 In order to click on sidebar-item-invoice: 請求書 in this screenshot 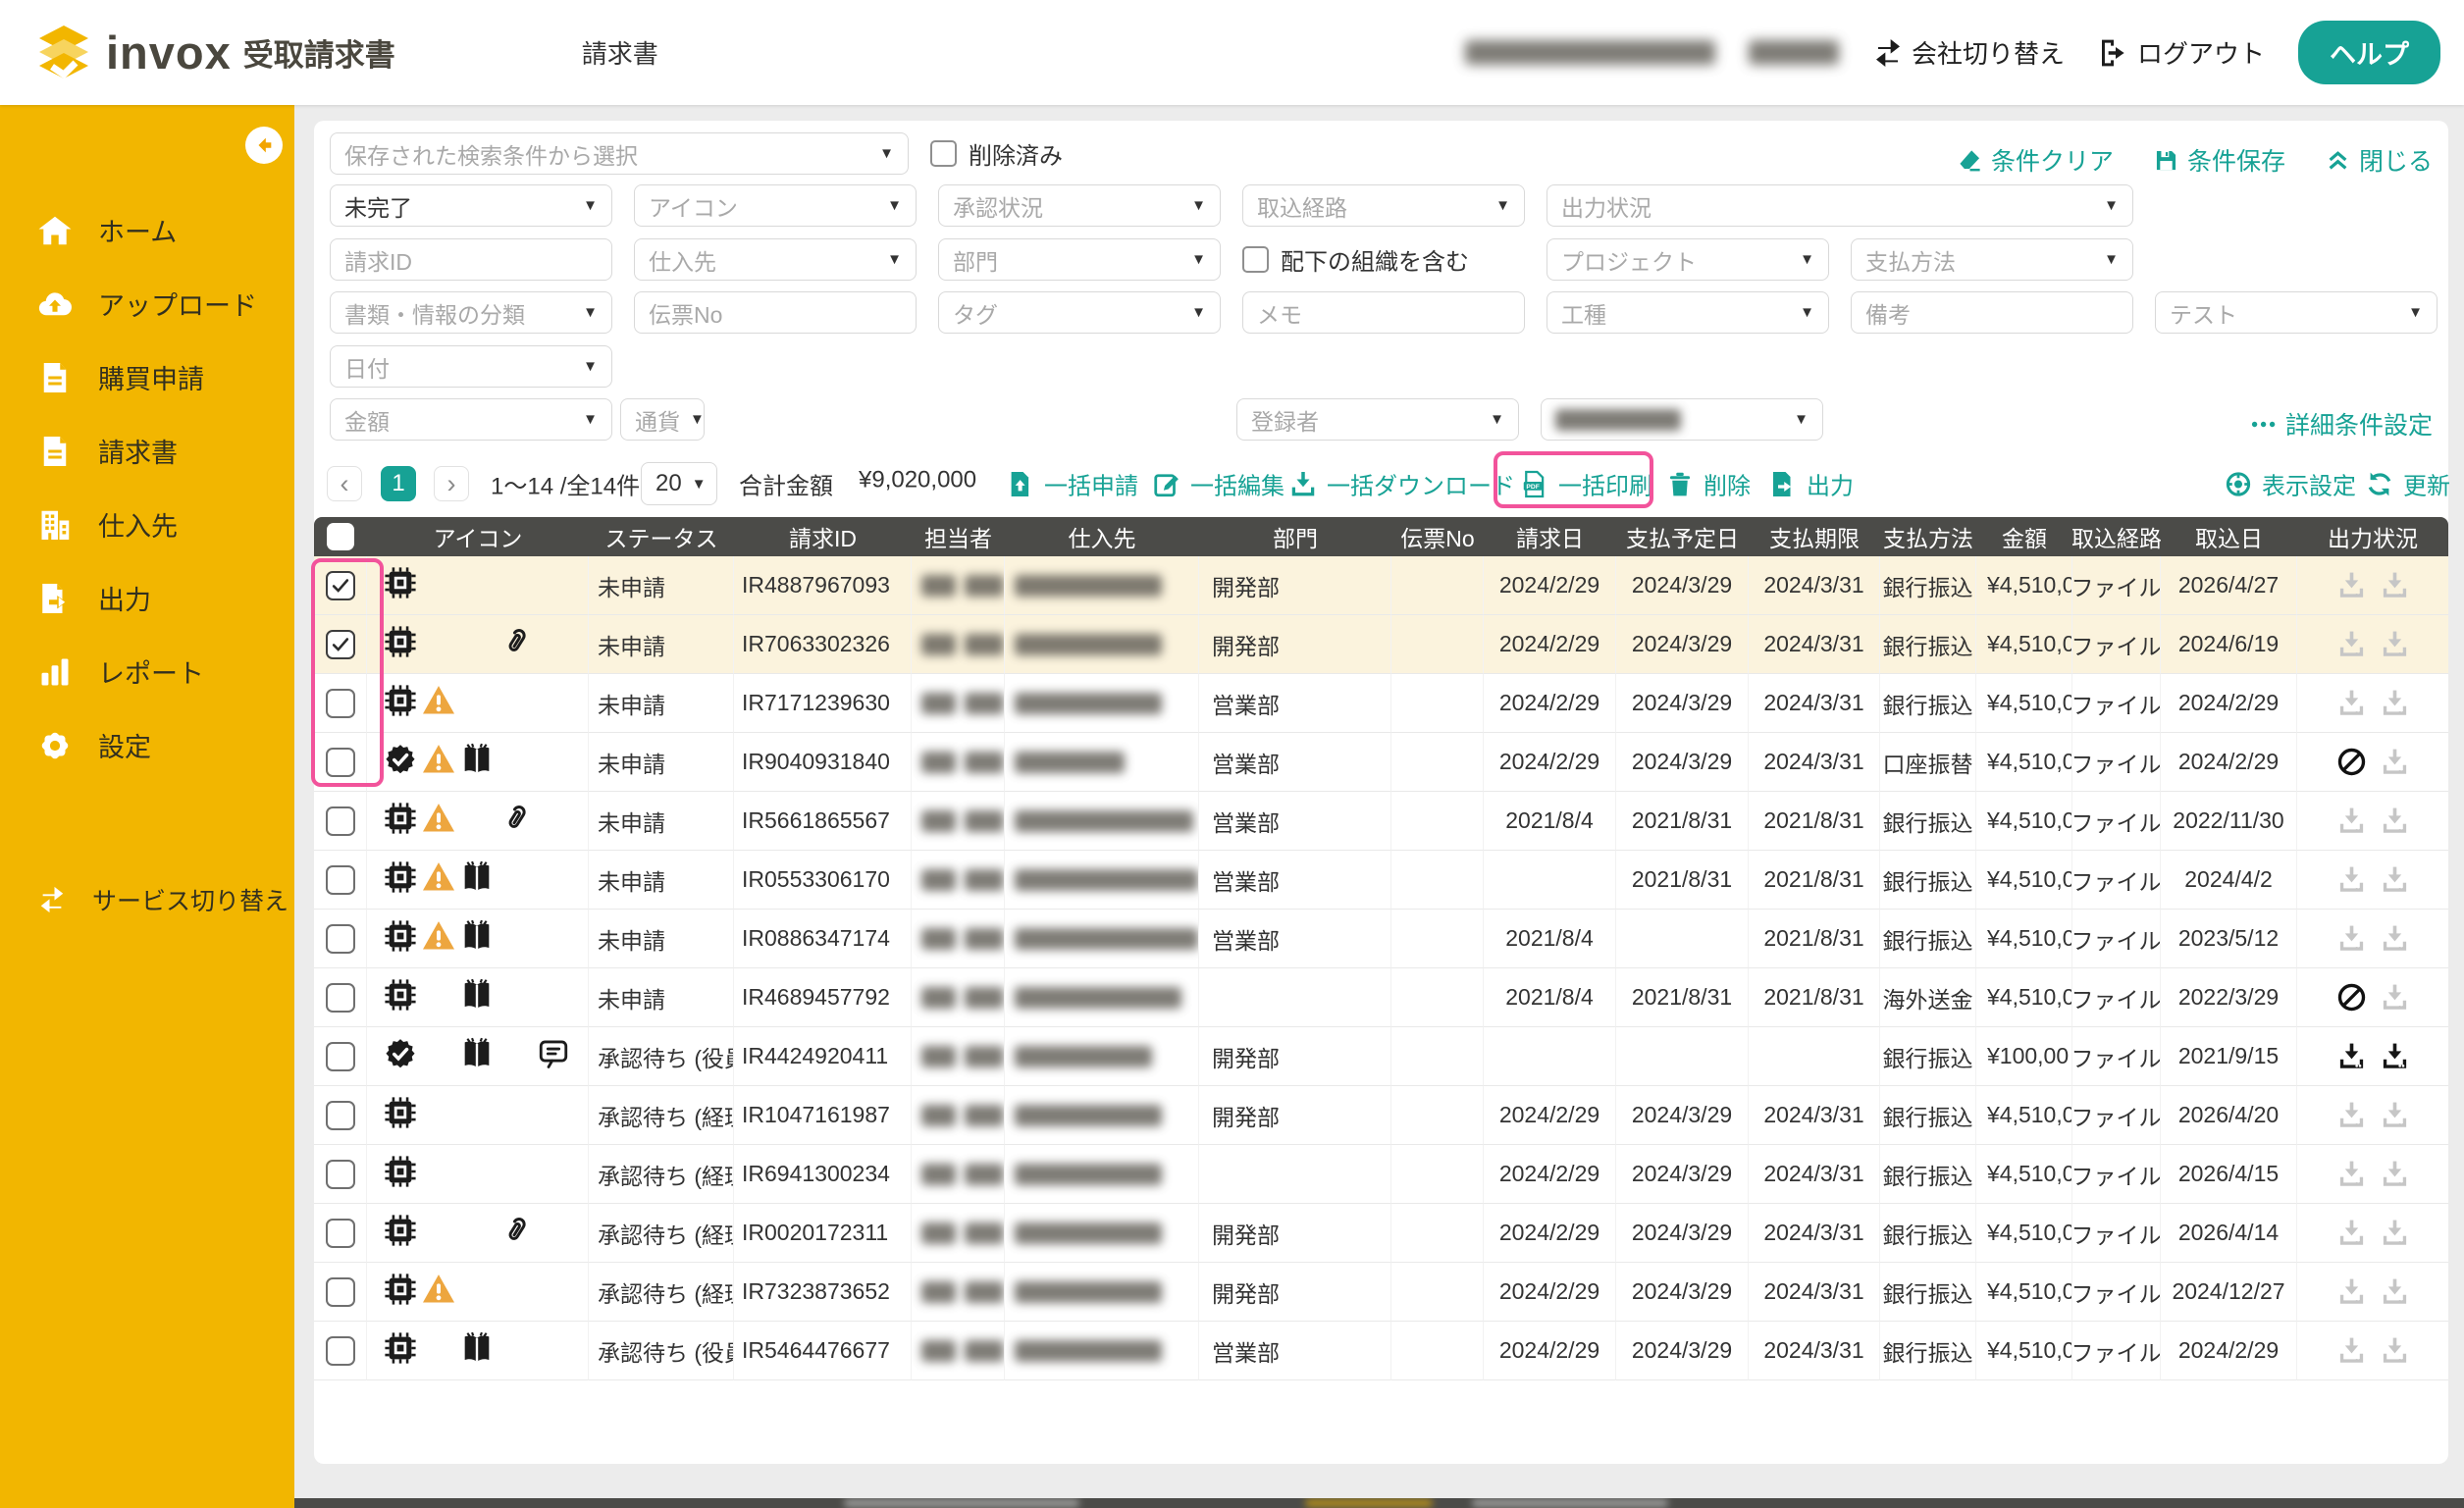, I will do `click(147, 451)`.